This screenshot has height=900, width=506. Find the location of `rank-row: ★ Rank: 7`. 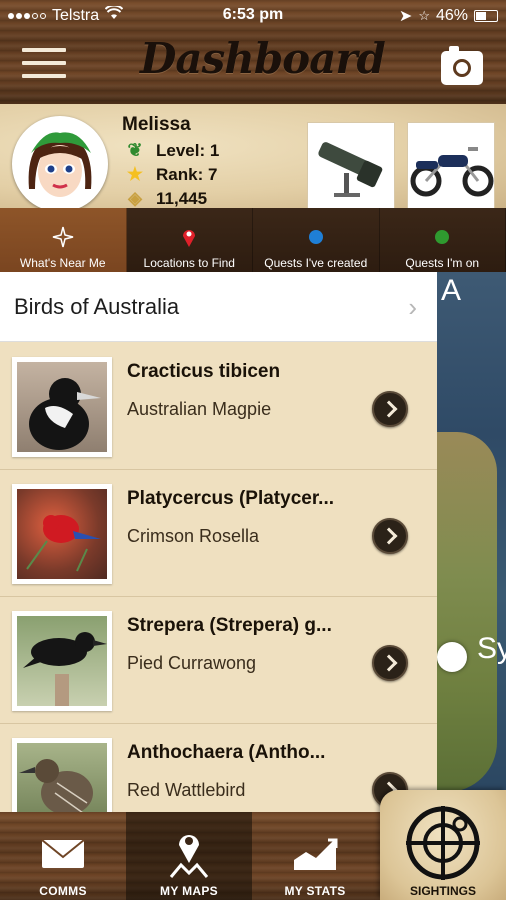

rank-row: ★ Rank: 7 is located at coordinates (171, 174).